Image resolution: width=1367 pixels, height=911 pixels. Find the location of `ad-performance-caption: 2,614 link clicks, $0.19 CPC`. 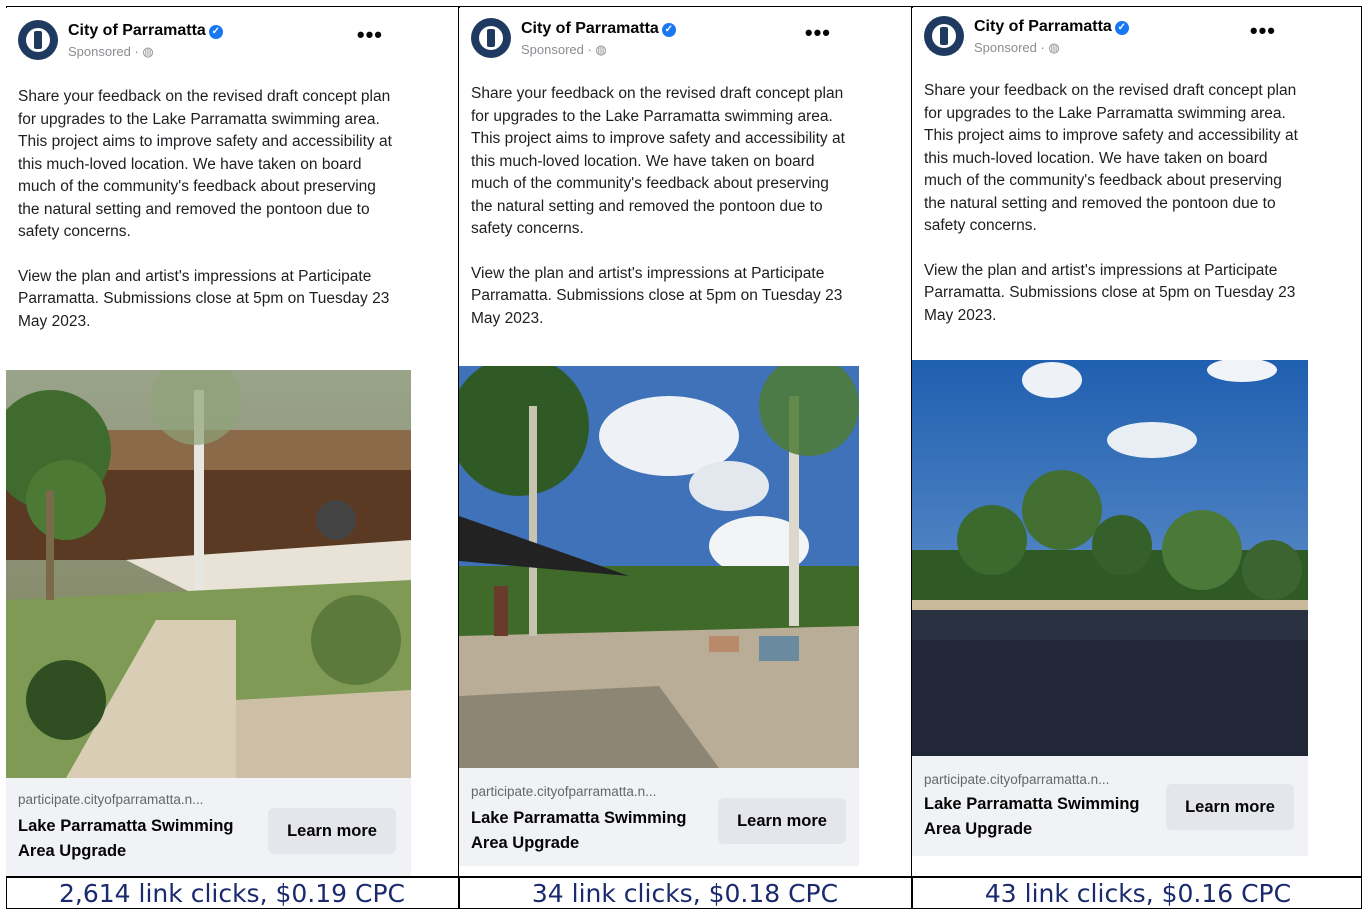

ad-performance-caption: 2,614 link clicks, $0.19 CPC is located at coordinates (232, 893).